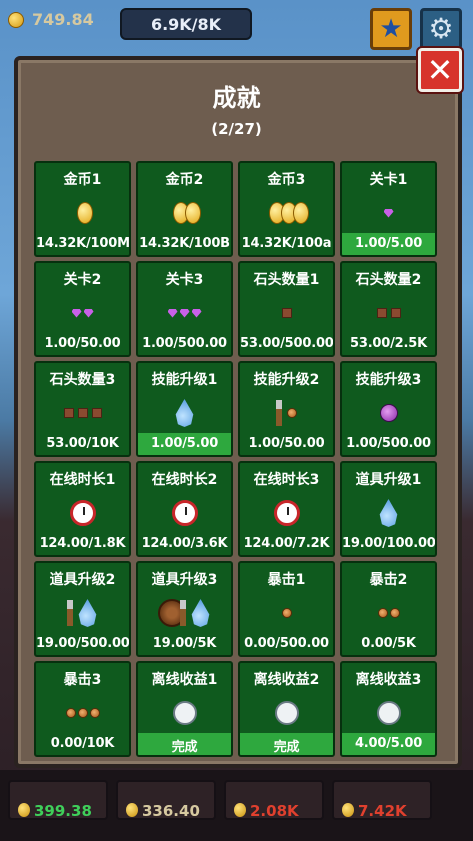  I want to click on achievement-value: 14.32K/100a, so click(286, 243).